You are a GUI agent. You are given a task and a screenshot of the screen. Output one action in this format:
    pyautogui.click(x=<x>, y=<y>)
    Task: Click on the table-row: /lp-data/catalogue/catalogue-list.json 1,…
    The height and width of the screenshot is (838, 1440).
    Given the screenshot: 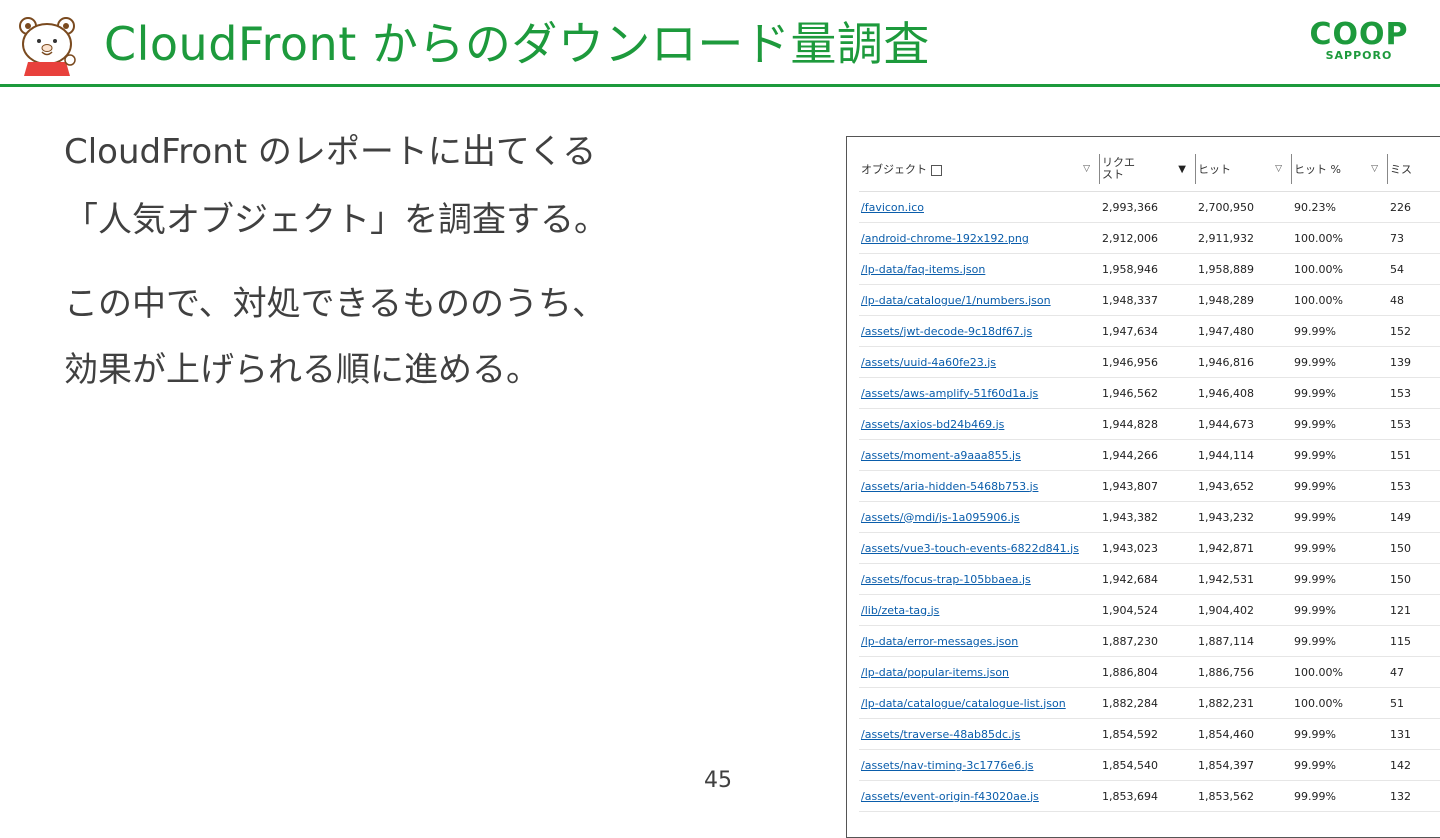 What is the action you would take?
    pyautogui.click(x=1149, y=703)
    